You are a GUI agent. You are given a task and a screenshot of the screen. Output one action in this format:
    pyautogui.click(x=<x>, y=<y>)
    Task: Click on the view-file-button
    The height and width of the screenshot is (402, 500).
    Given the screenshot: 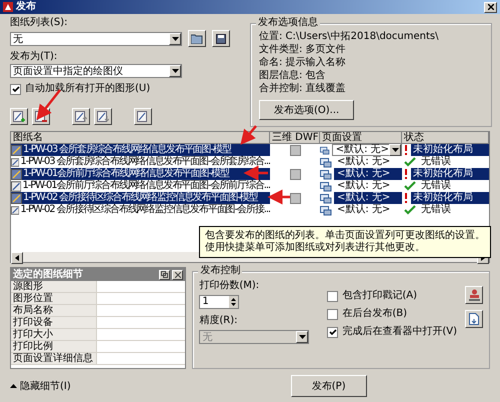 What is the action you would take?
    pyautogui.click(x=474, y=319)
    